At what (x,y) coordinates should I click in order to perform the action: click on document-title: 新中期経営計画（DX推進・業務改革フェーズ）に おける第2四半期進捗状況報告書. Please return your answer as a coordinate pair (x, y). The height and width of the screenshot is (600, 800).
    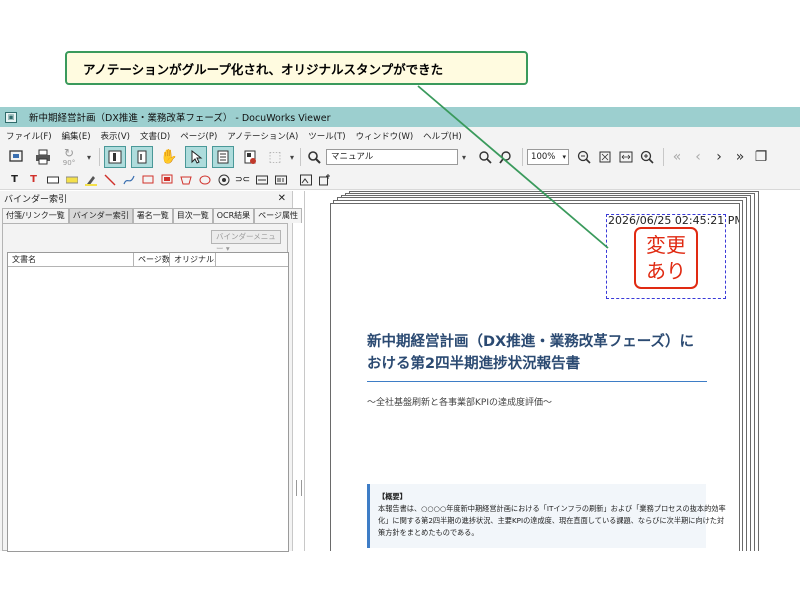
    Looking at the image, I should click on (537, 353).